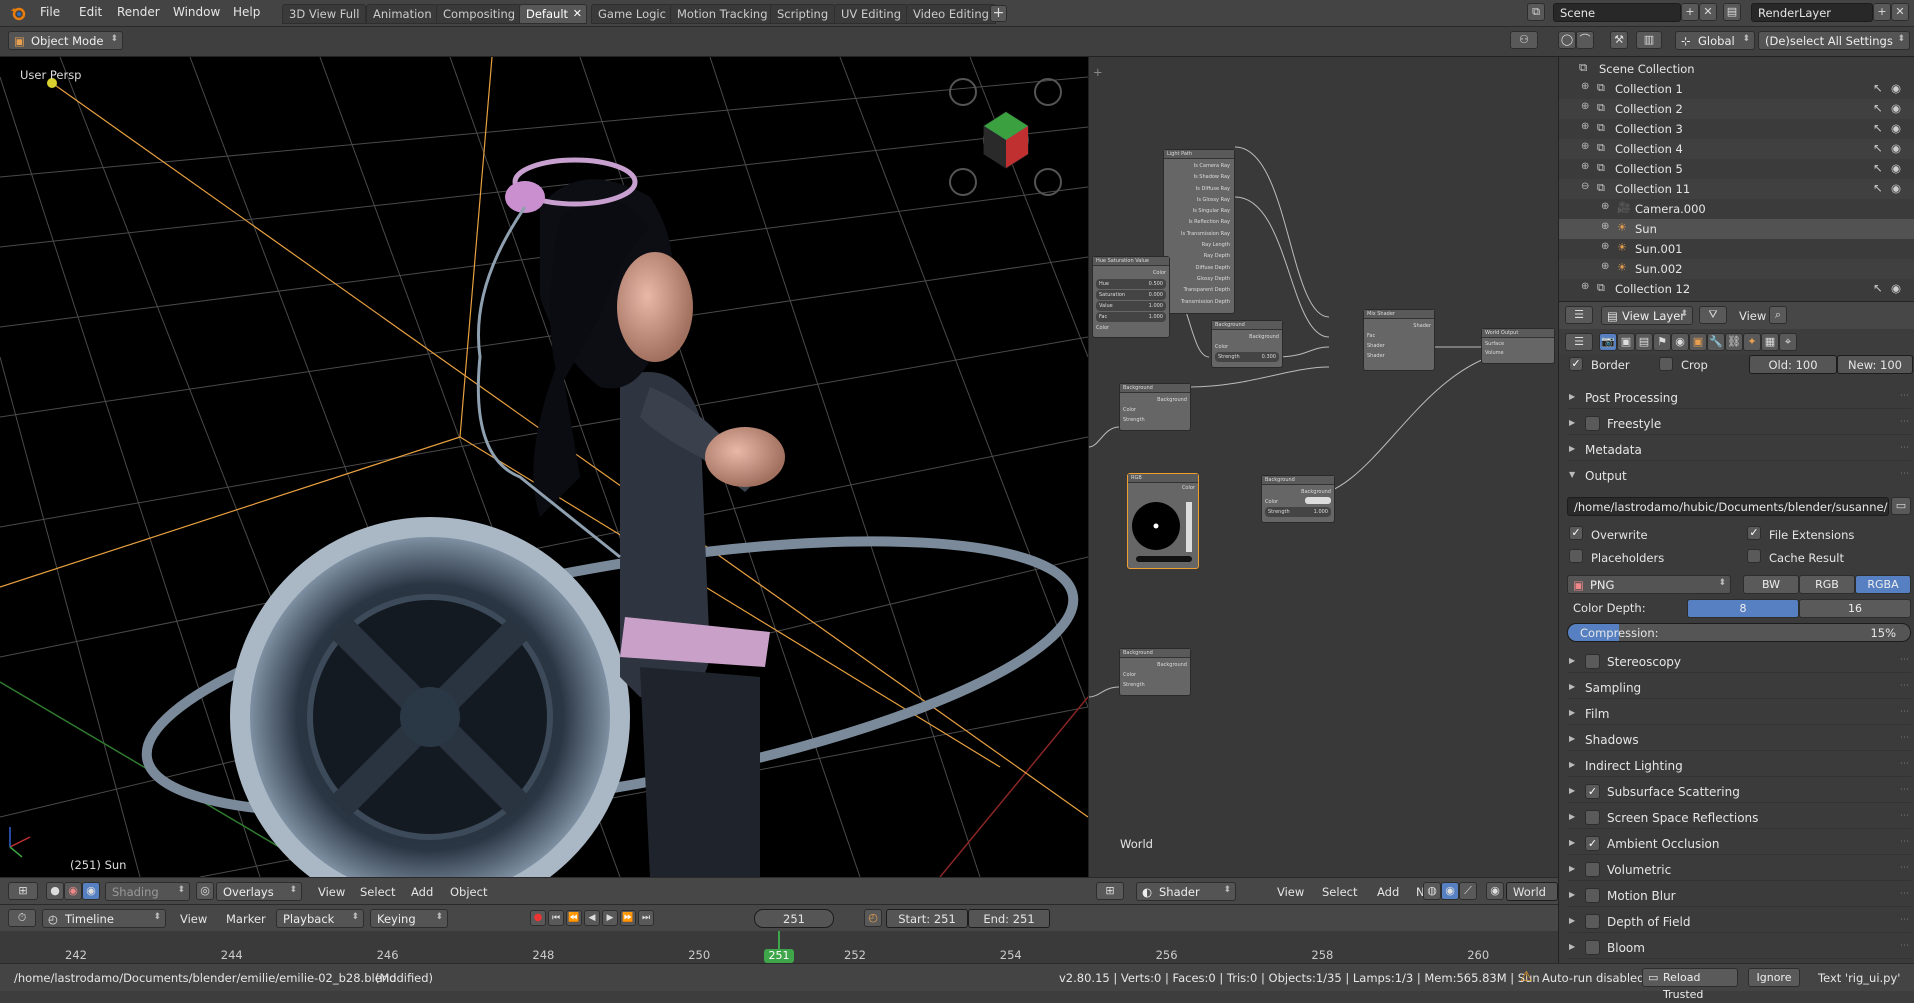 This screenshot has height=1003, width=1914. Describe the element at coordinates (1388, 892) in the screenshot. I see `node-menu-add: Add` at that location.